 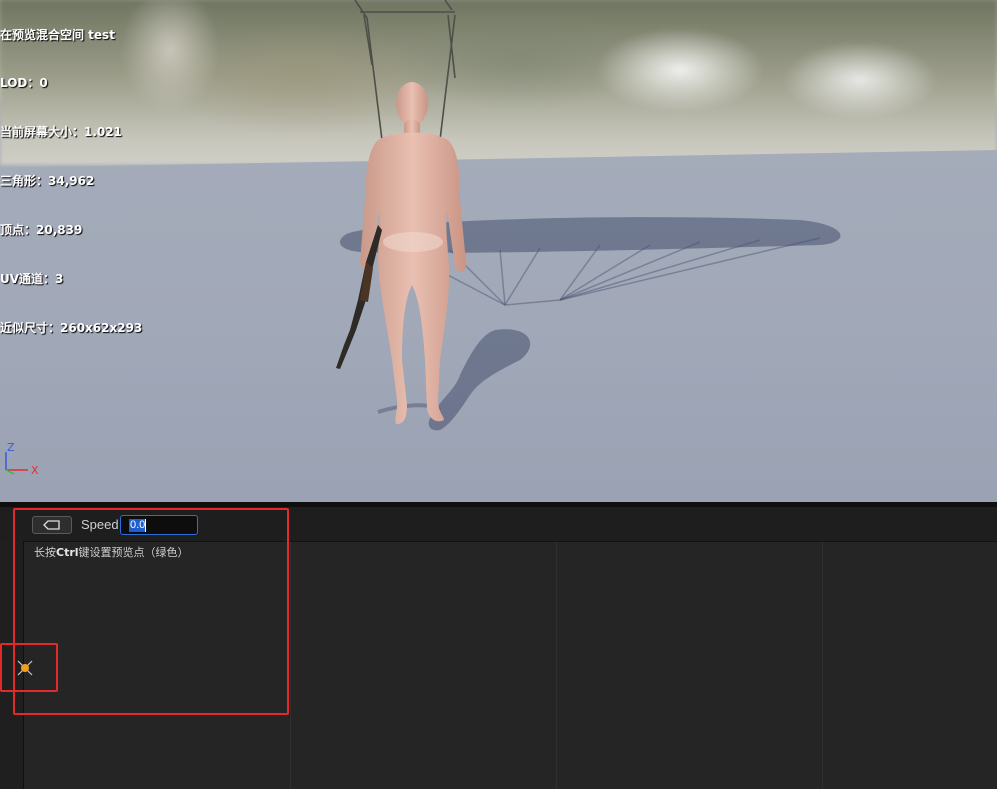 What do you see at coordinates (57, 34) in the screenshot?
I see `stats-line: 在预览混合空间 test` at bounding box center [57, 34].